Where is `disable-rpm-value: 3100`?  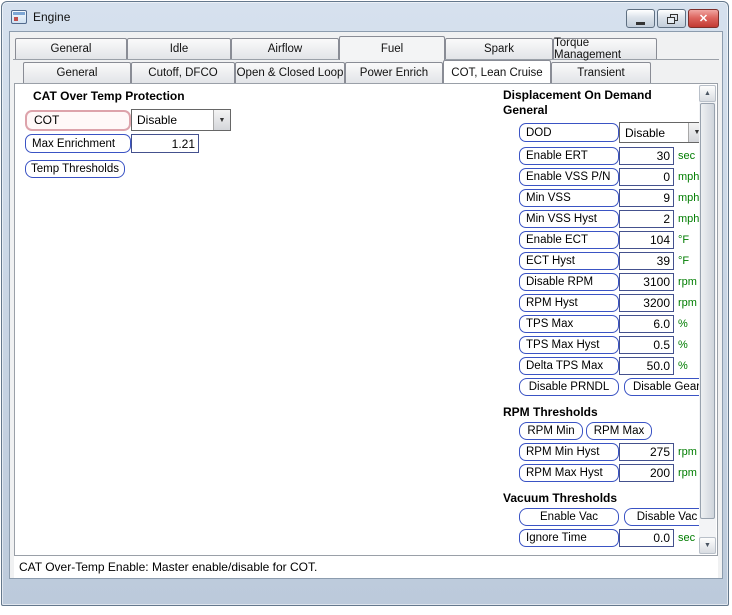
disable-rpm-value: 3100 is located at coordinates (646, 282).